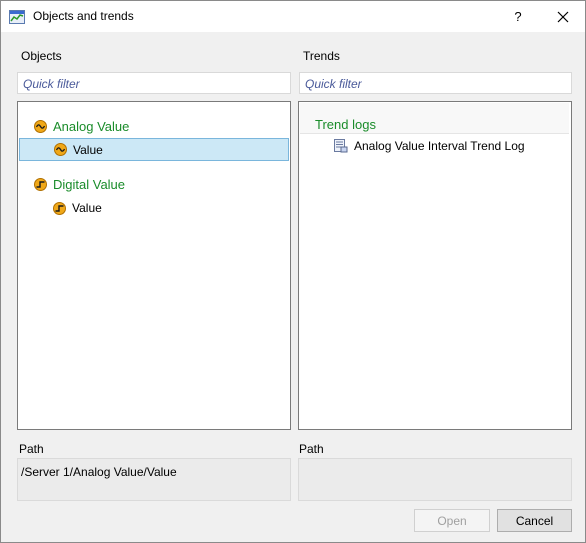 This screenshot has width=586, height=543. Describe the element at coordinates (333, 84) in the screenshot. I see `trends-quick-filter-placeholder: Quick filter` at that location.